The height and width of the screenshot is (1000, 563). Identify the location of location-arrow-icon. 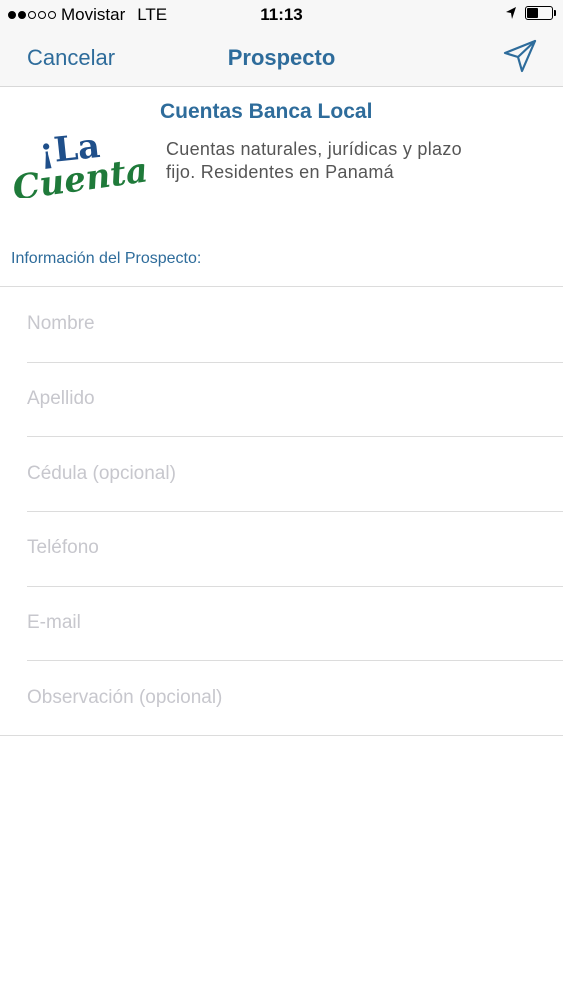
(511, 13).